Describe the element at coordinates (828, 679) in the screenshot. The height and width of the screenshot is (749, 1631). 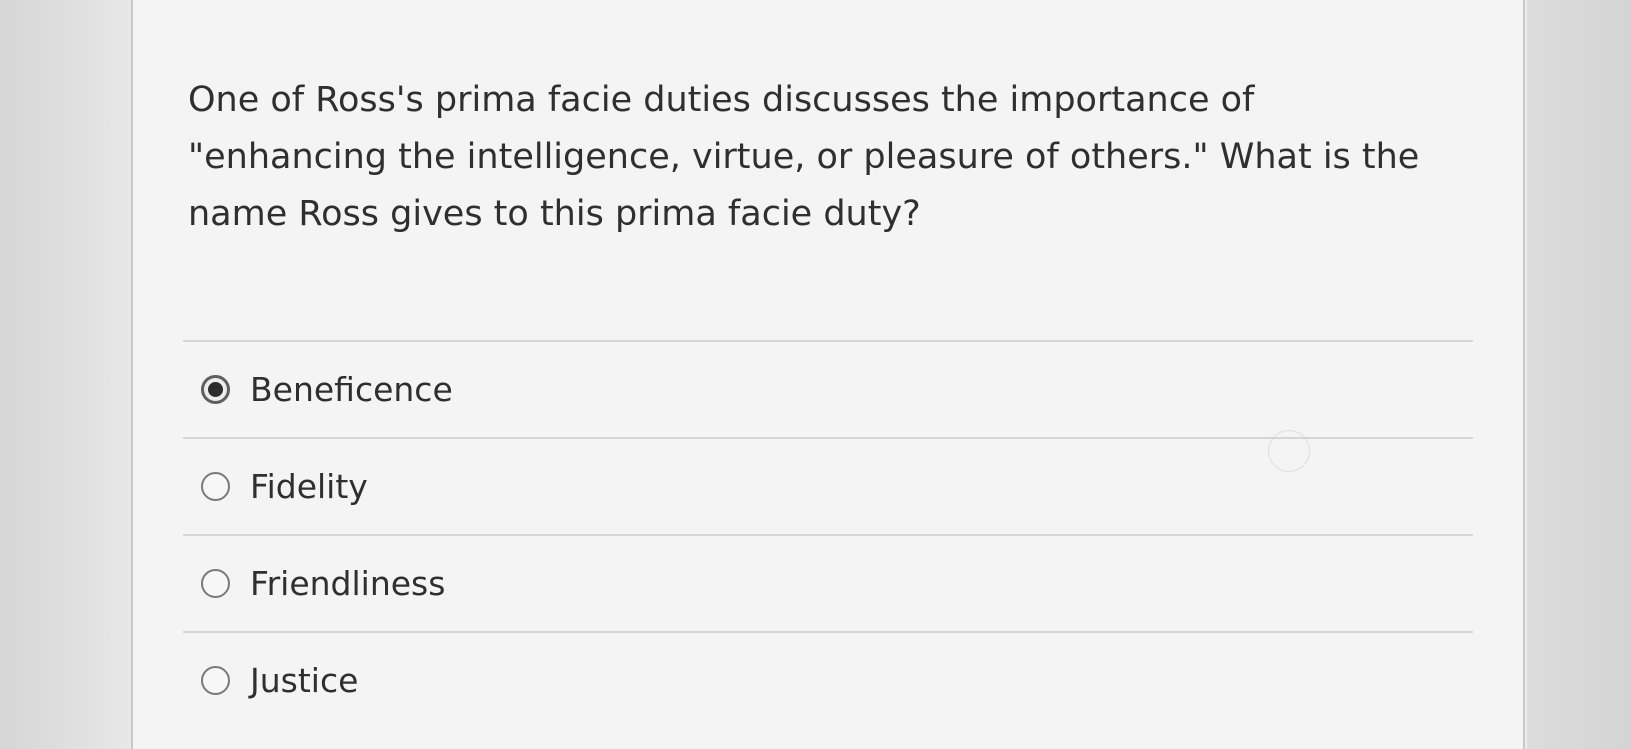
I see `option-justice: Justice` at that location.